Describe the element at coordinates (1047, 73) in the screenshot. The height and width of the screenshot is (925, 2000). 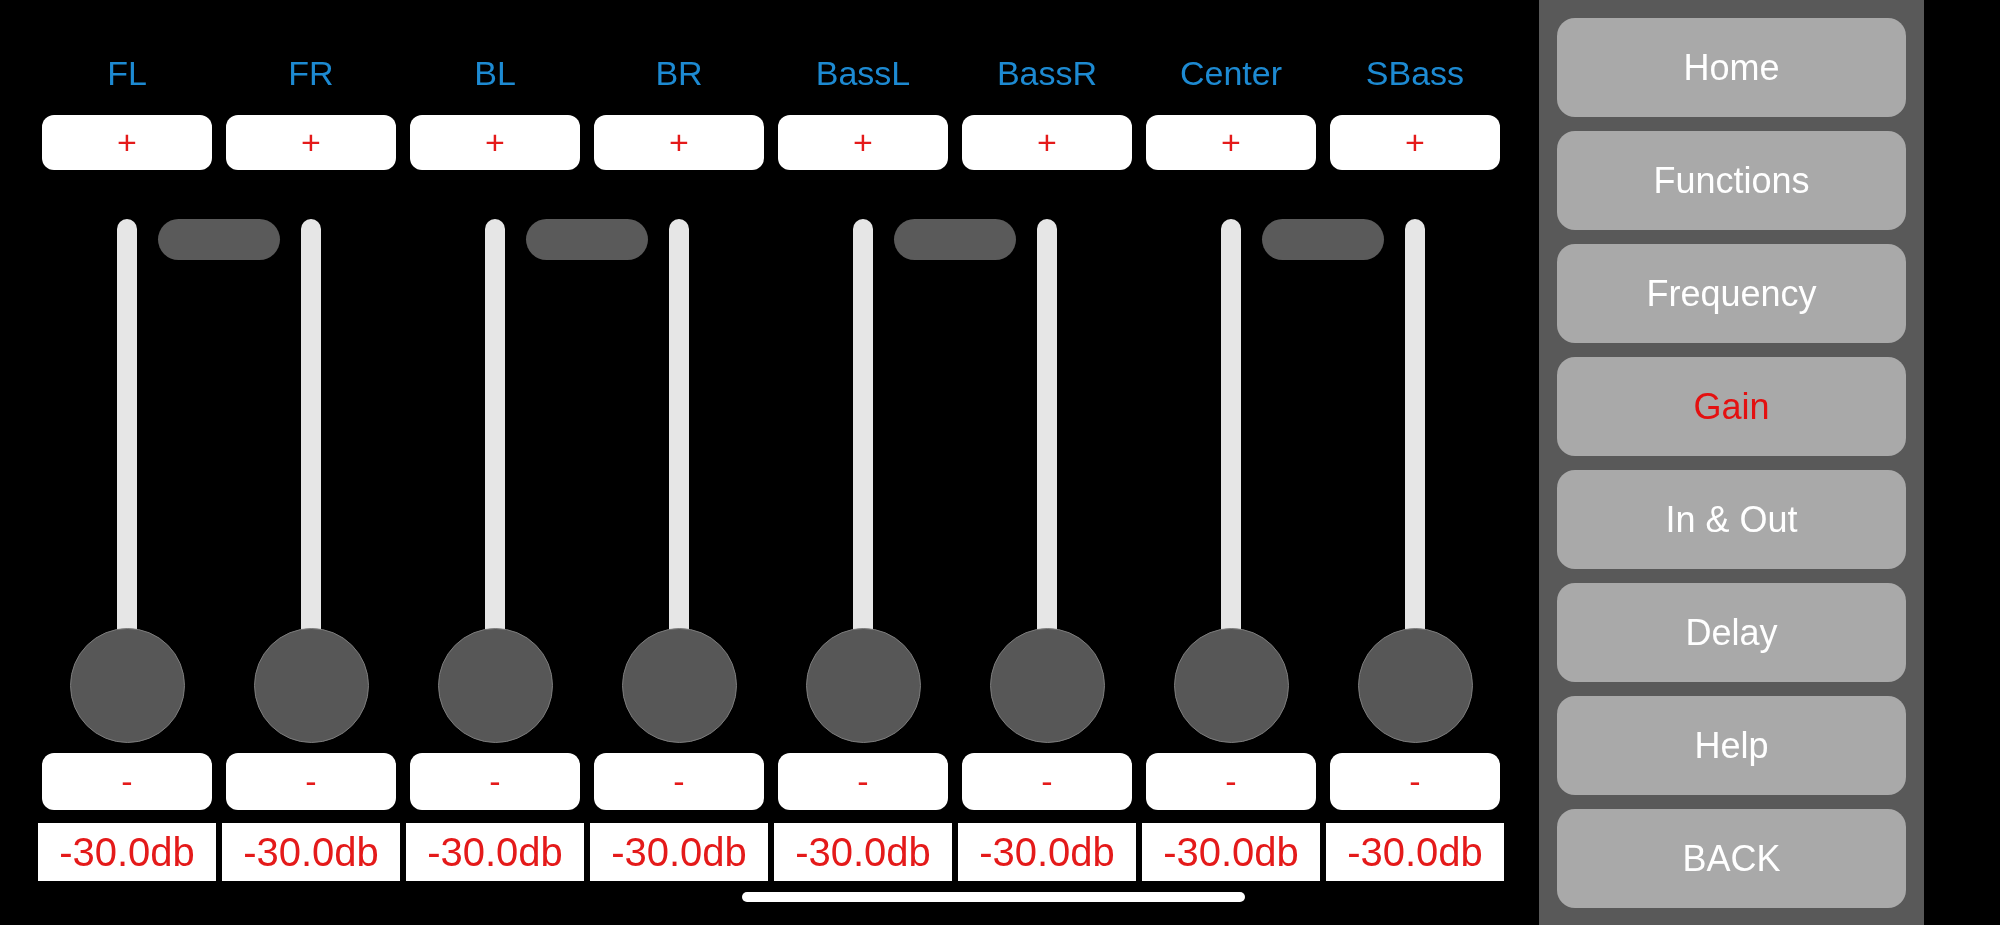
I see `channel-label: BassR` at that location.